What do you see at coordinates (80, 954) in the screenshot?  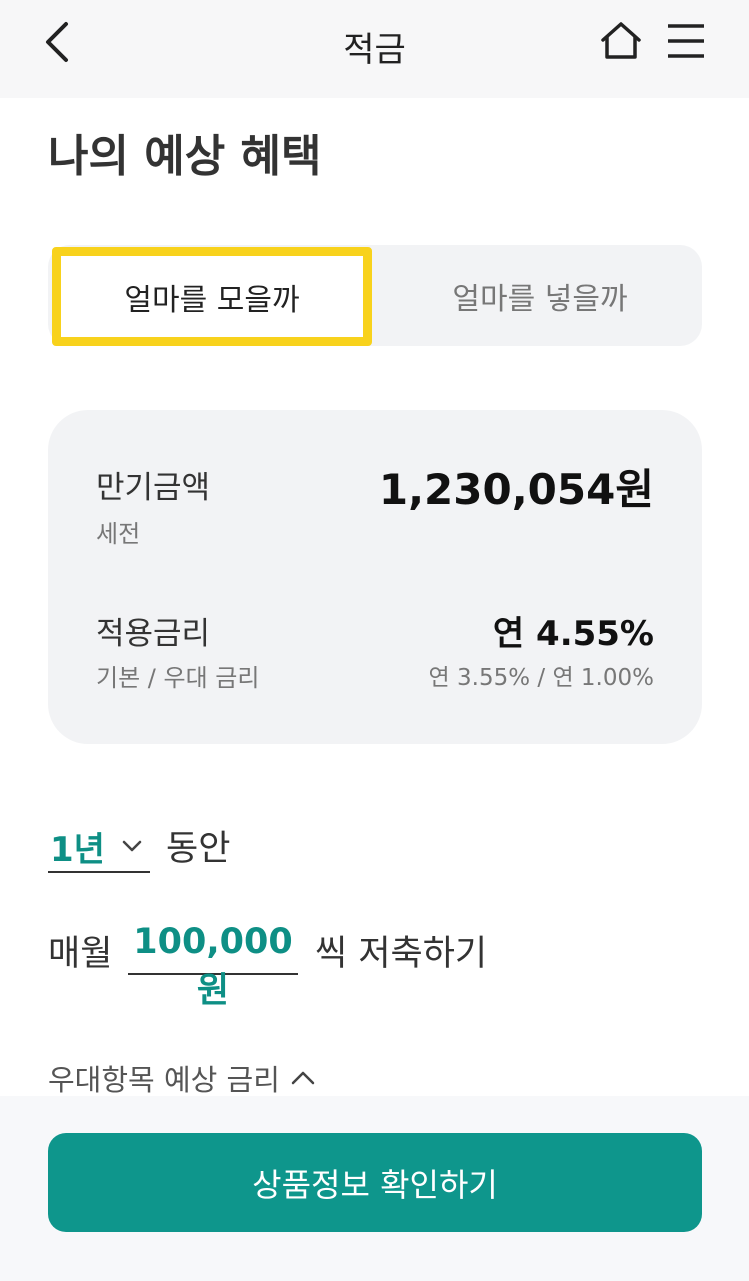 I see `monthly-prefix: 매월` at bounding box center [80, 954].